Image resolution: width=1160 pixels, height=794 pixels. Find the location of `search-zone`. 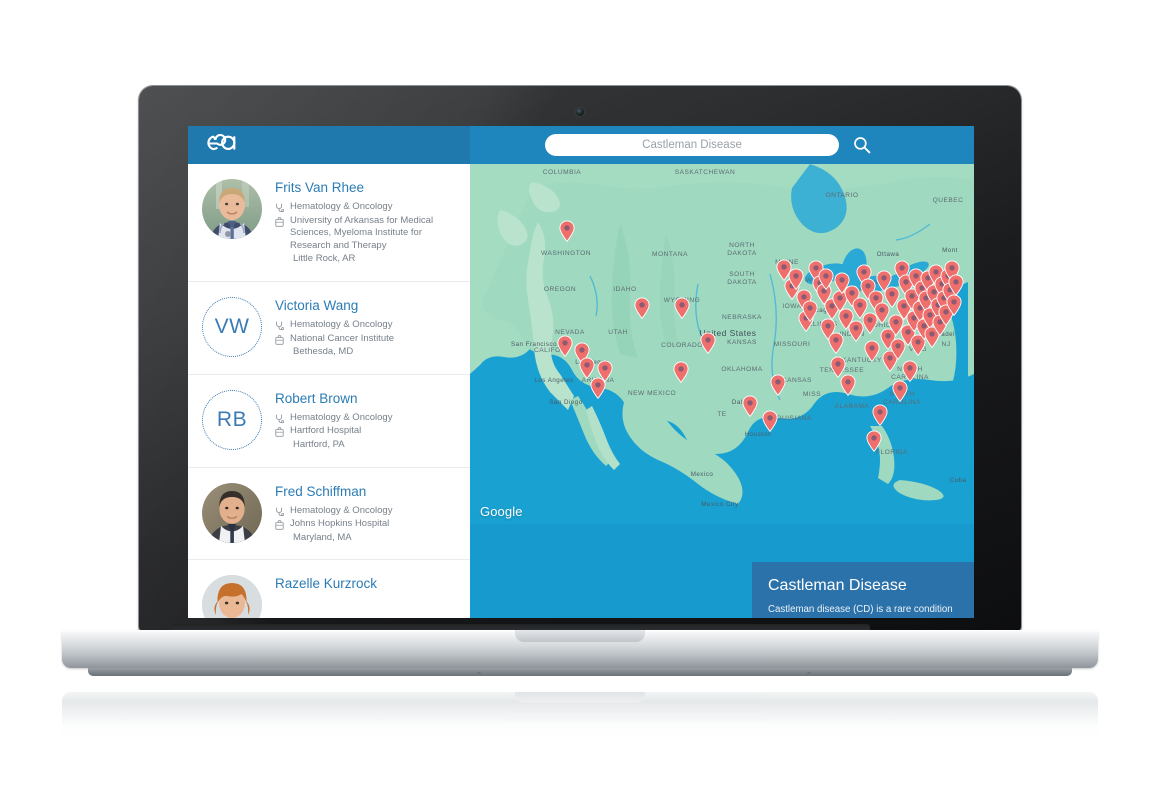

search-zone is located at coordinates (722, 145).